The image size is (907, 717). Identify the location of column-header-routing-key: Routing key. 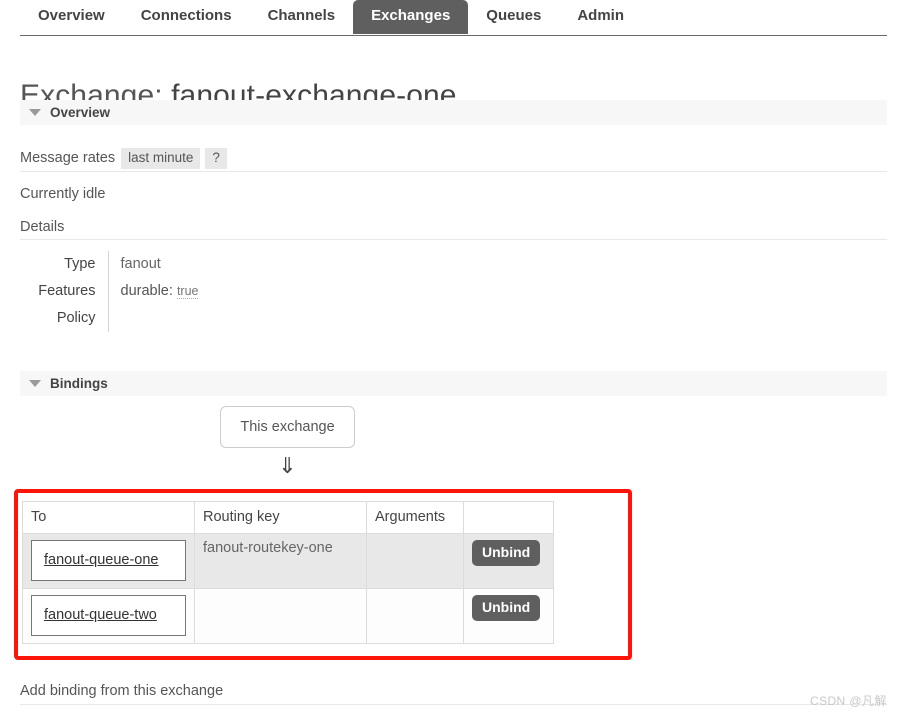
(280, 517).